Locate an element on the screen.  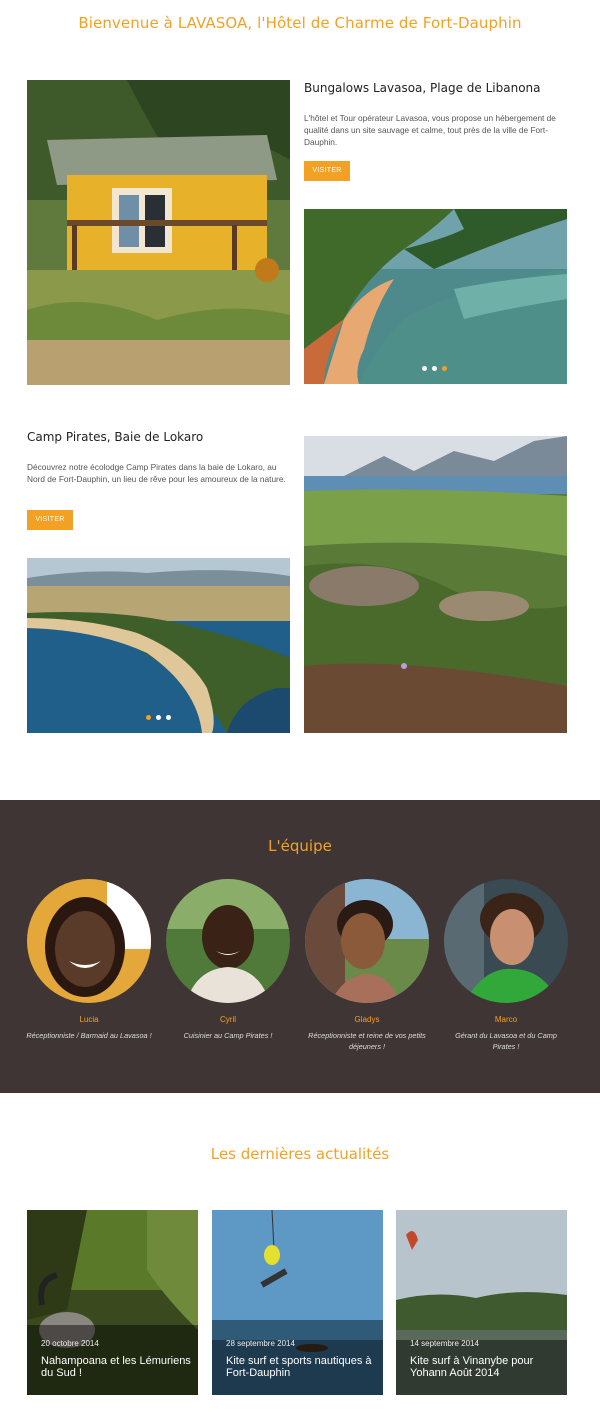
news-date: 28 septembre 2014 is located at coordinates (260, 1343).